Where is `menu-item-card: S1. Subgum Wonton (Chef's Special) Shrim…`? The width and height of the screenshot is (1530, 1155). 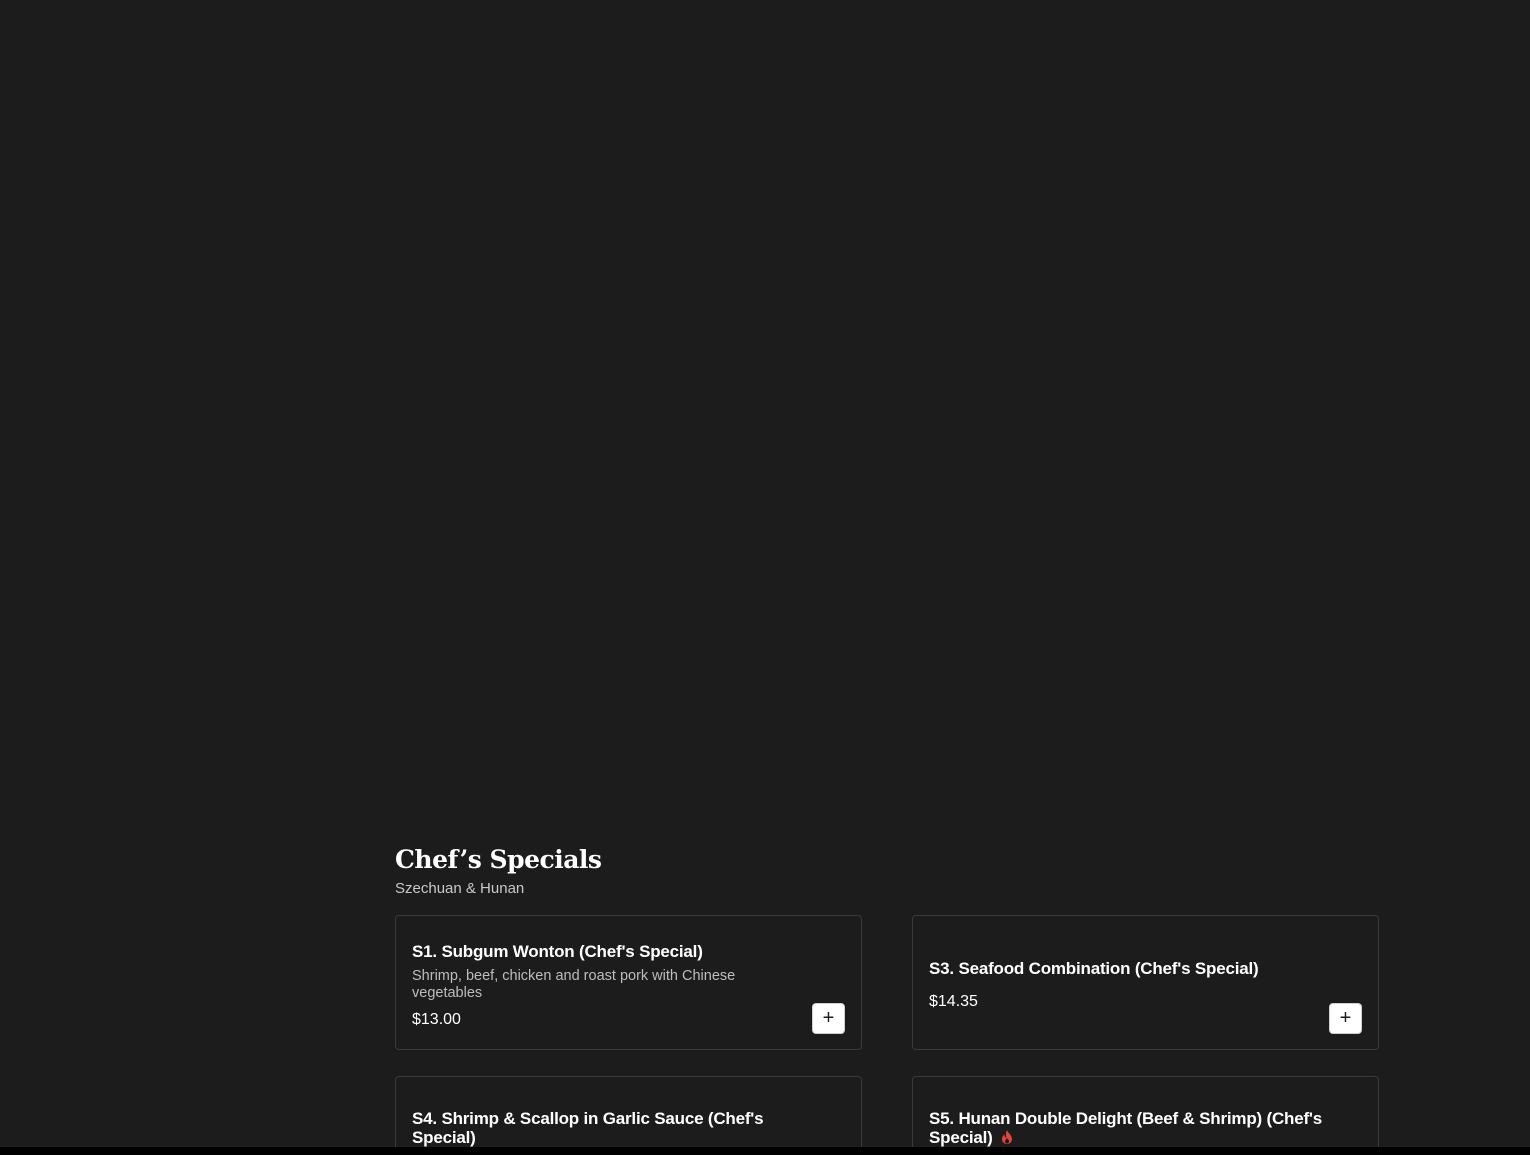 menu-item-card: S1. Subgum Wonton (Chef's Special) Shrim… is located at coordinates (628, 982).